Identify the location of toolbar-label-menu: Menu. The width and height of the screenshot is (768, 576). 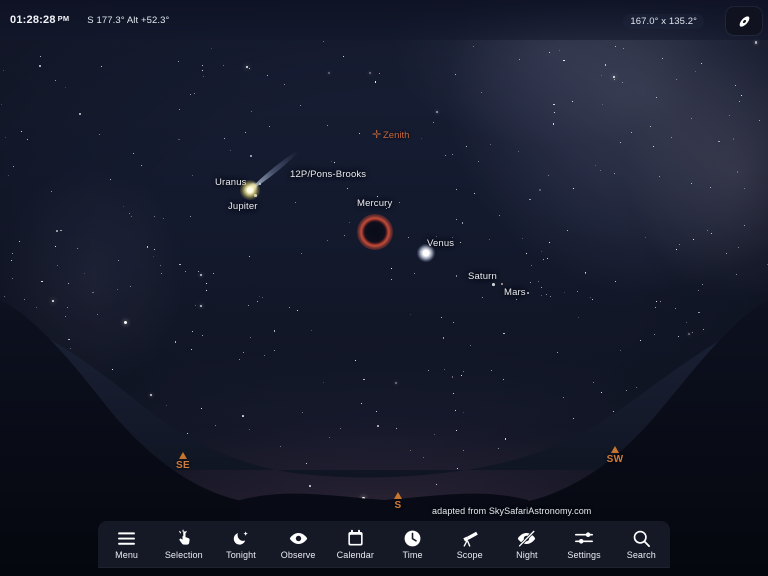
(127, 555).